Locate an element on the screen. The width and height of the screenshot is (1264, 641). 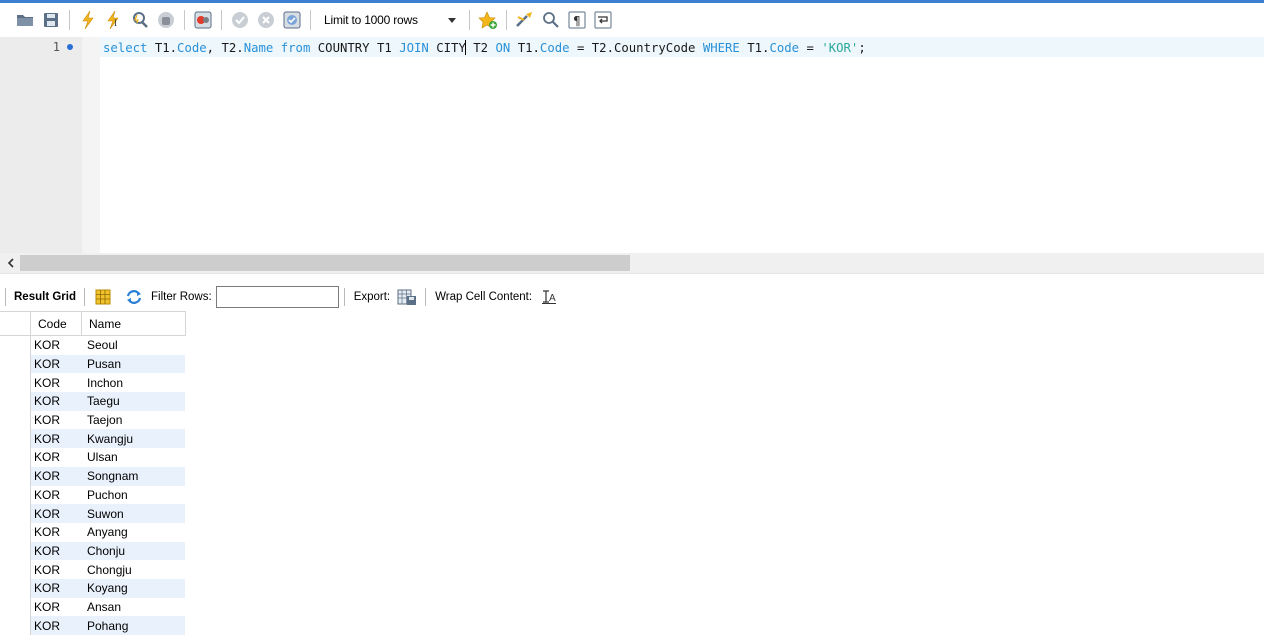
cell-name: Taegu is located at coordinates (133, 401).